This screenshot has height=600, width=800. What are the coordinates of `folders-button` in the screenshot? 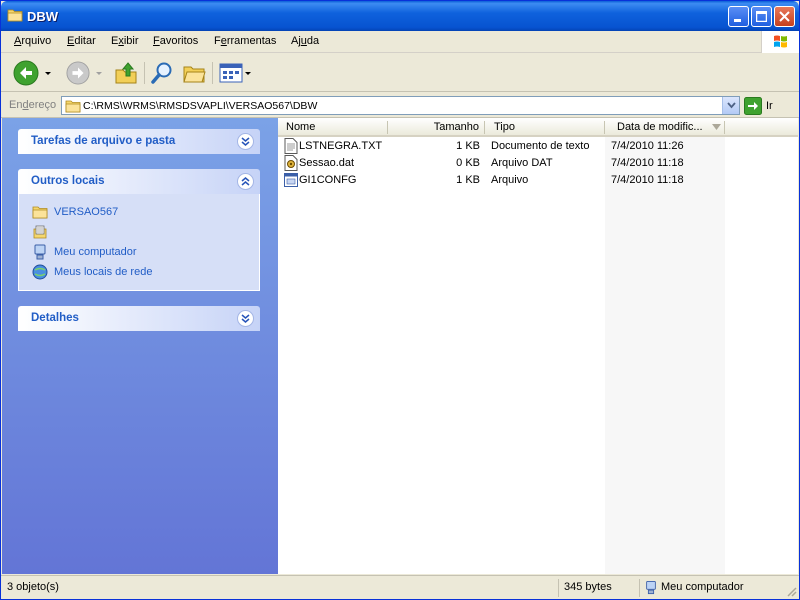 It's located at (194, 73).